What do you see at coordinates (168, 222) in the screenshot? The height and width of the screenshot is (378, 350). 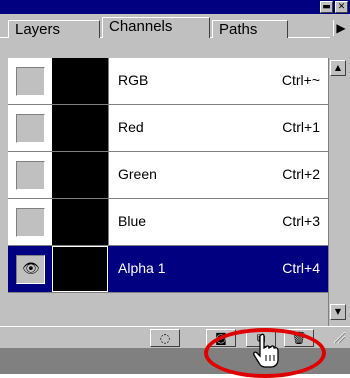 I see `channel-row-blue: Blue Ctrl+3` at bounding box center [168, 222].